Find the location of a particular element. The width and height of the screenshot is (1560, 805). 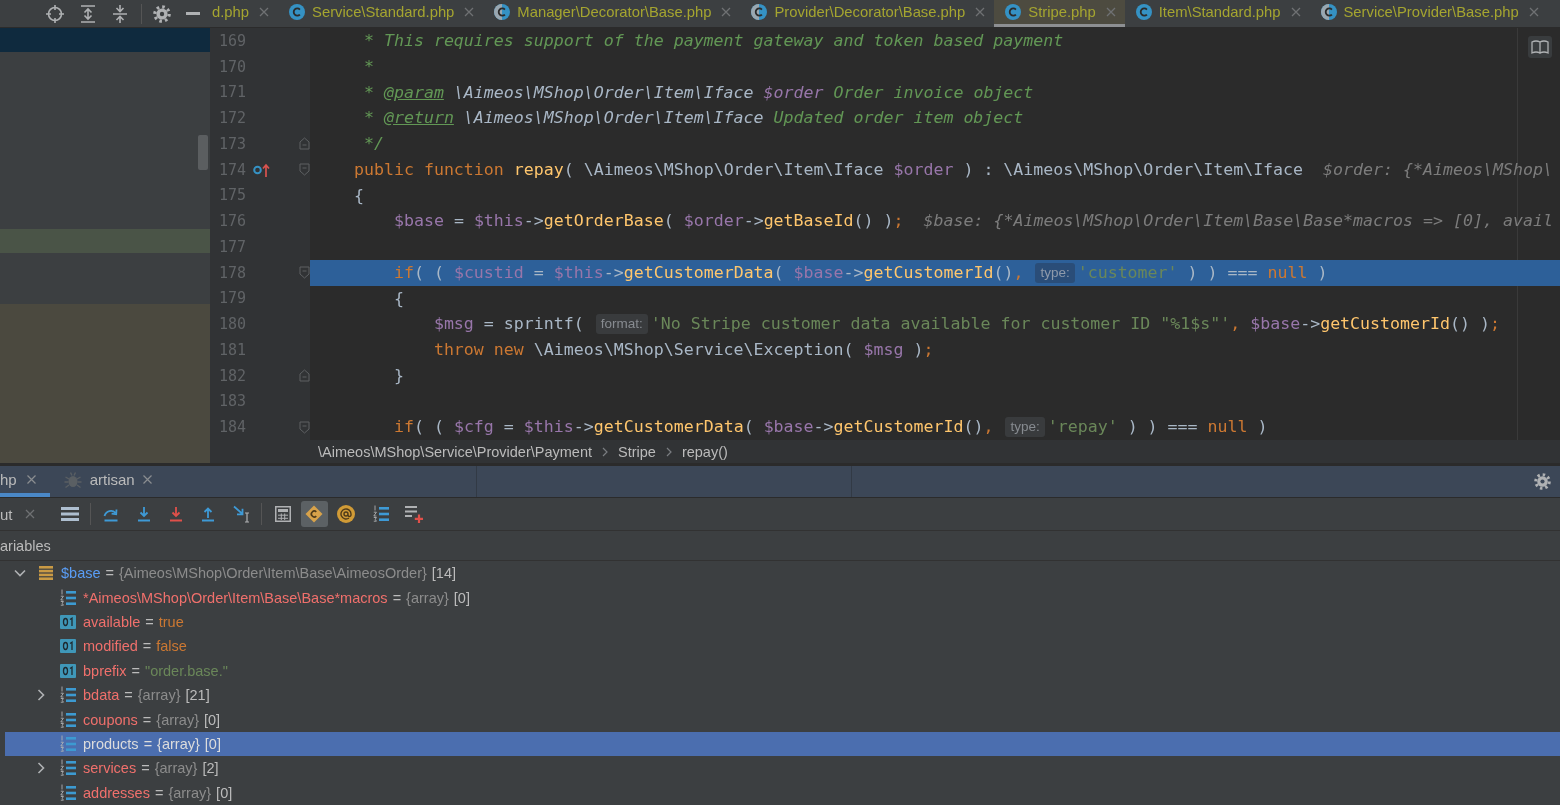

code-text: } is located at coordinates (398, 375).